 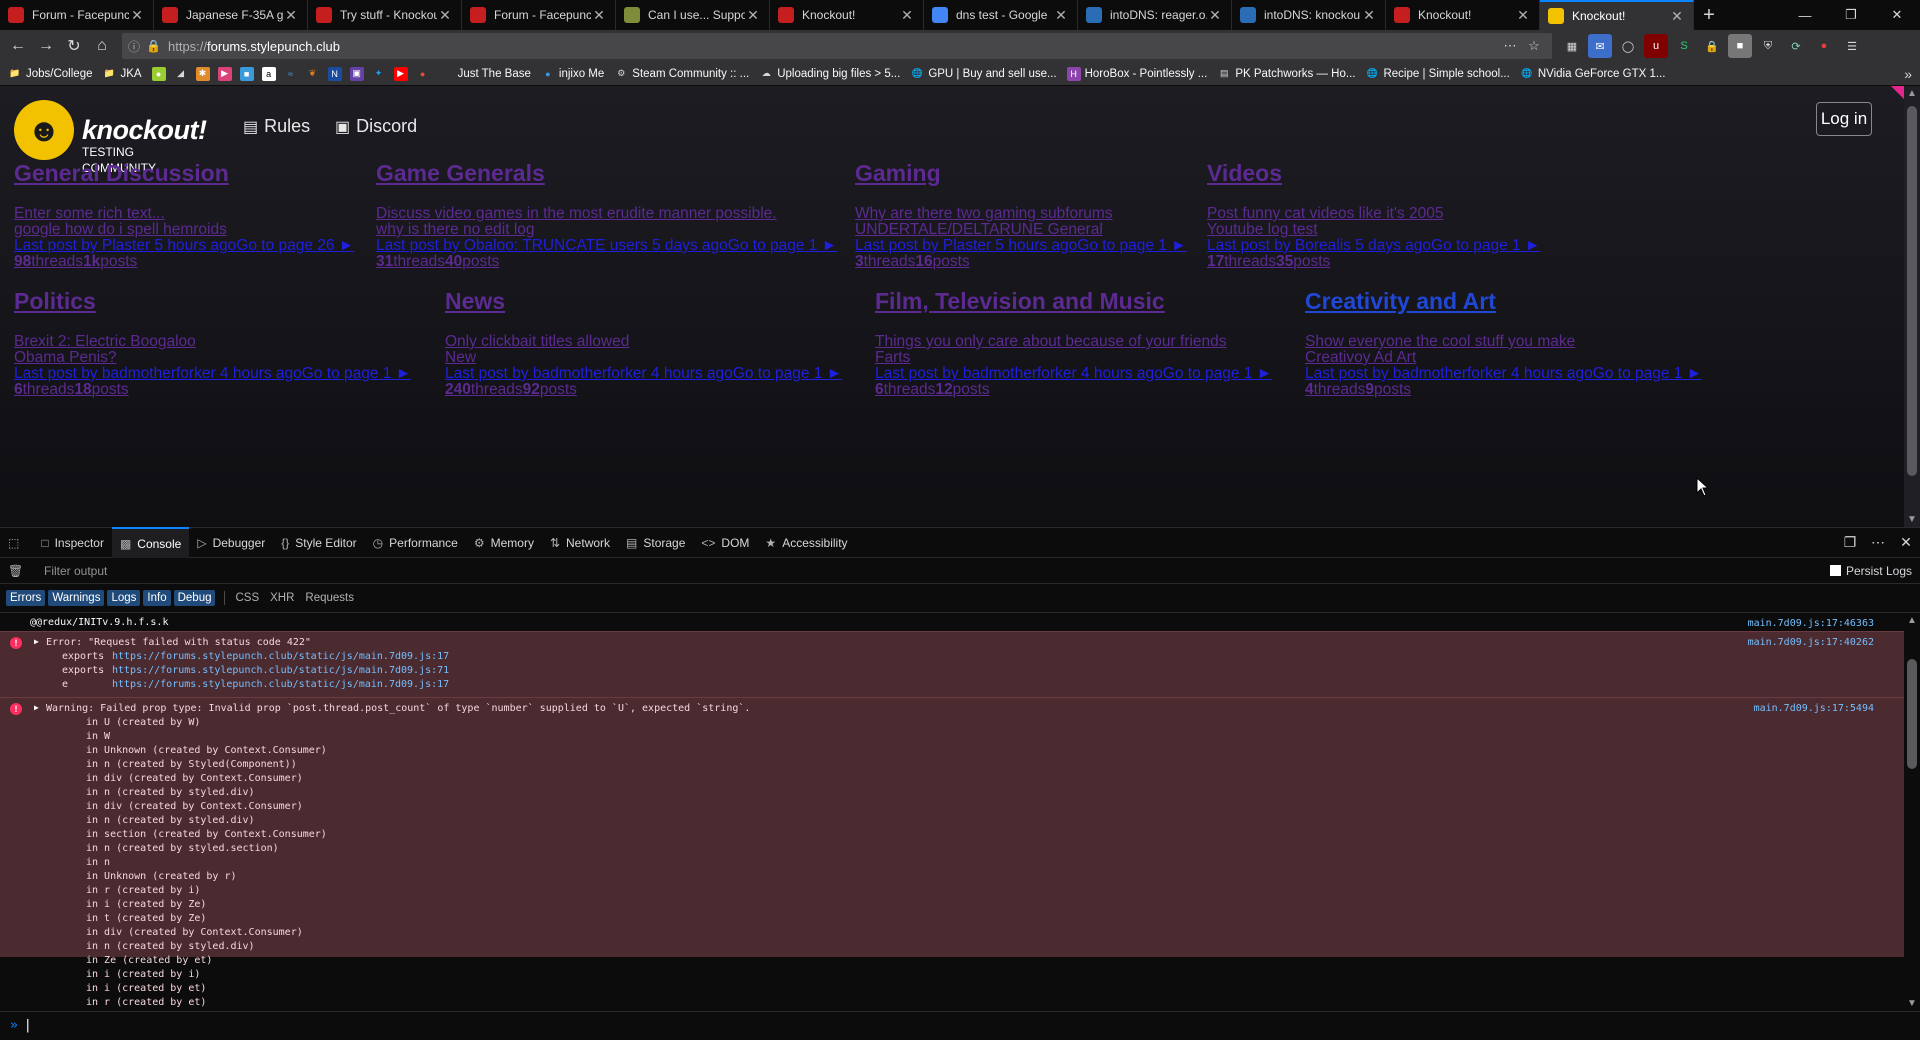 I want to click on close-window-icon: ✕, so click(x=1897, y=15).